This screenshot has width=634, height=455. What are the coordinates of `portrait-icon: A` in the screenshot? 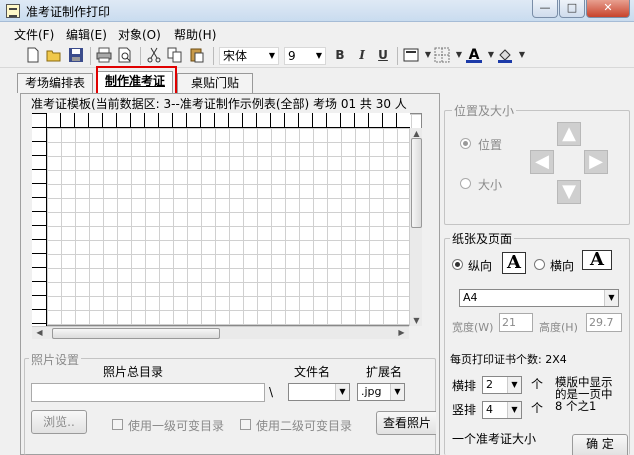 It's located at (514, 263).